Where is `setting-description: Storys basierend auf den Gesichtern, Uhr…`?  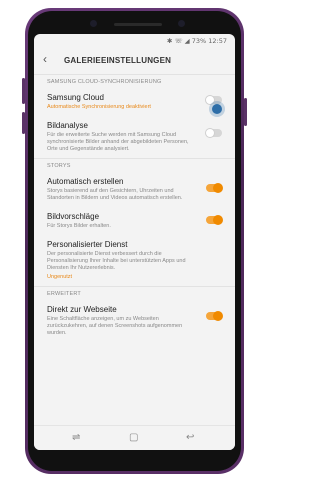 setting-description: Storys basierend auf den Gesichtern, Uhr… is located at coordinates (115, 194).